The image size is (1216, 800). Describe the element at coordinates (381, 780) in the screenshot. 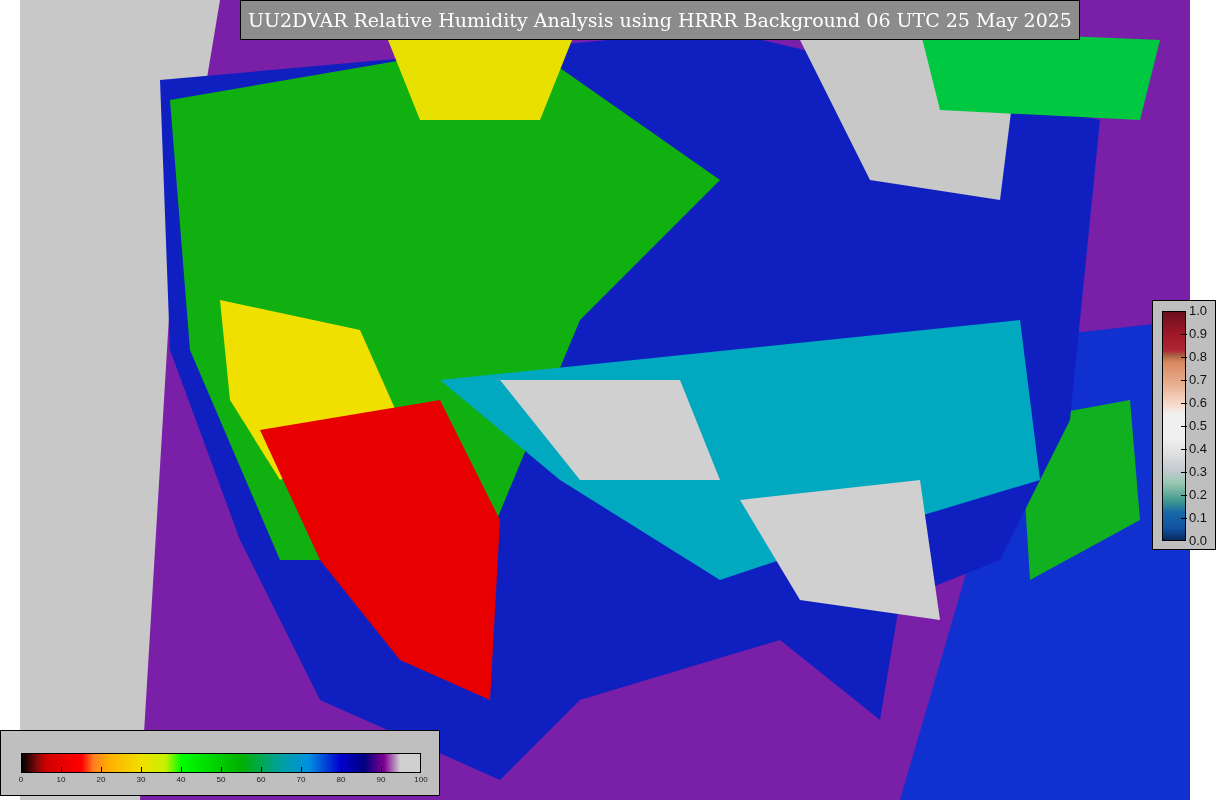

I see `tick-label: 90` at that location.